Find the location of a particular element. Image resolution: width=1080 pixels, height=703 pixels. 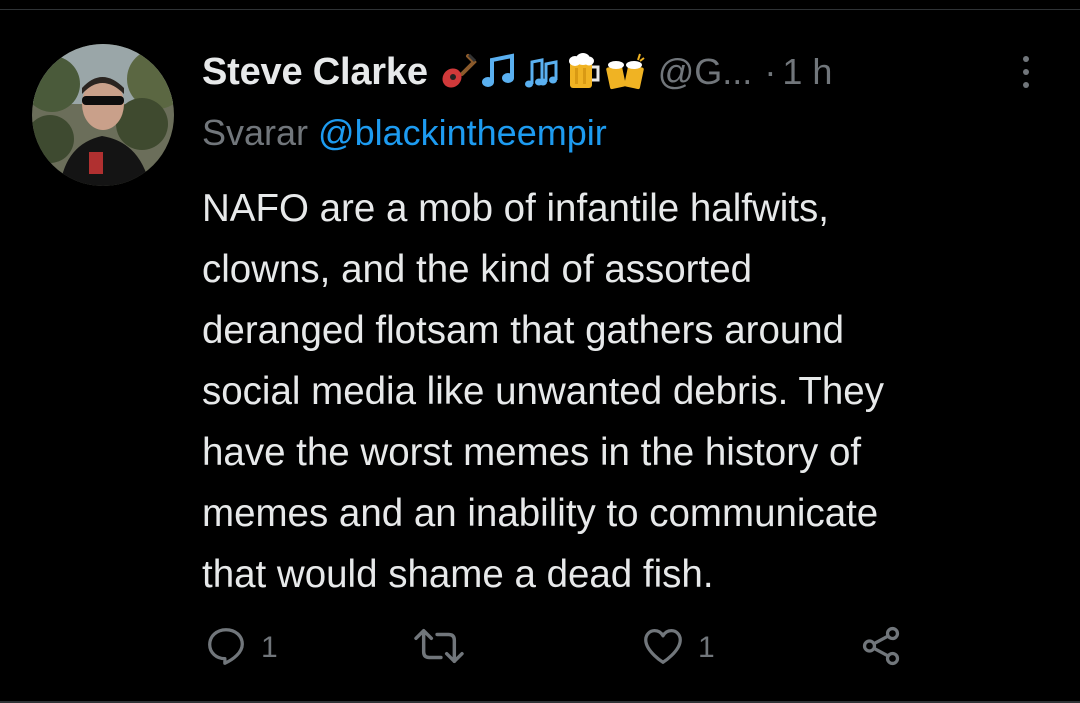

text-line: that would shame a dead fish. is located at coordinates (458, 574).